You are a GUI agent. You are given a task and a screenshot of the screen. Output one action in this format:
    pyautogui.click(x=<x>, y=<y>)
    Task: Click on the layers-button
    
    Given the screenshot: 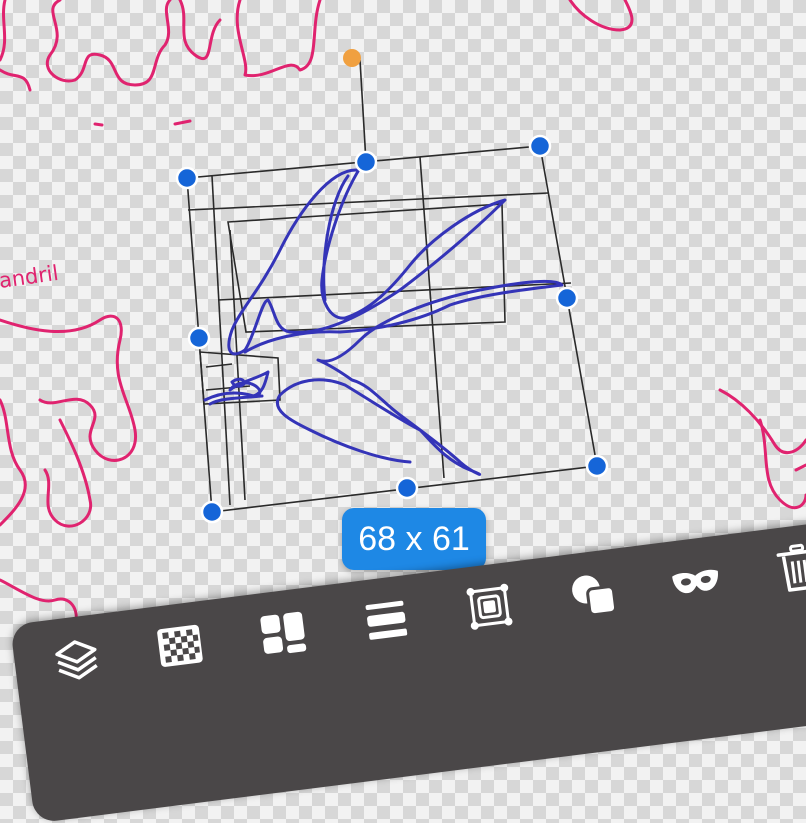 What is the action you would take?
    pyautogui.click(x=76, y=658)
    